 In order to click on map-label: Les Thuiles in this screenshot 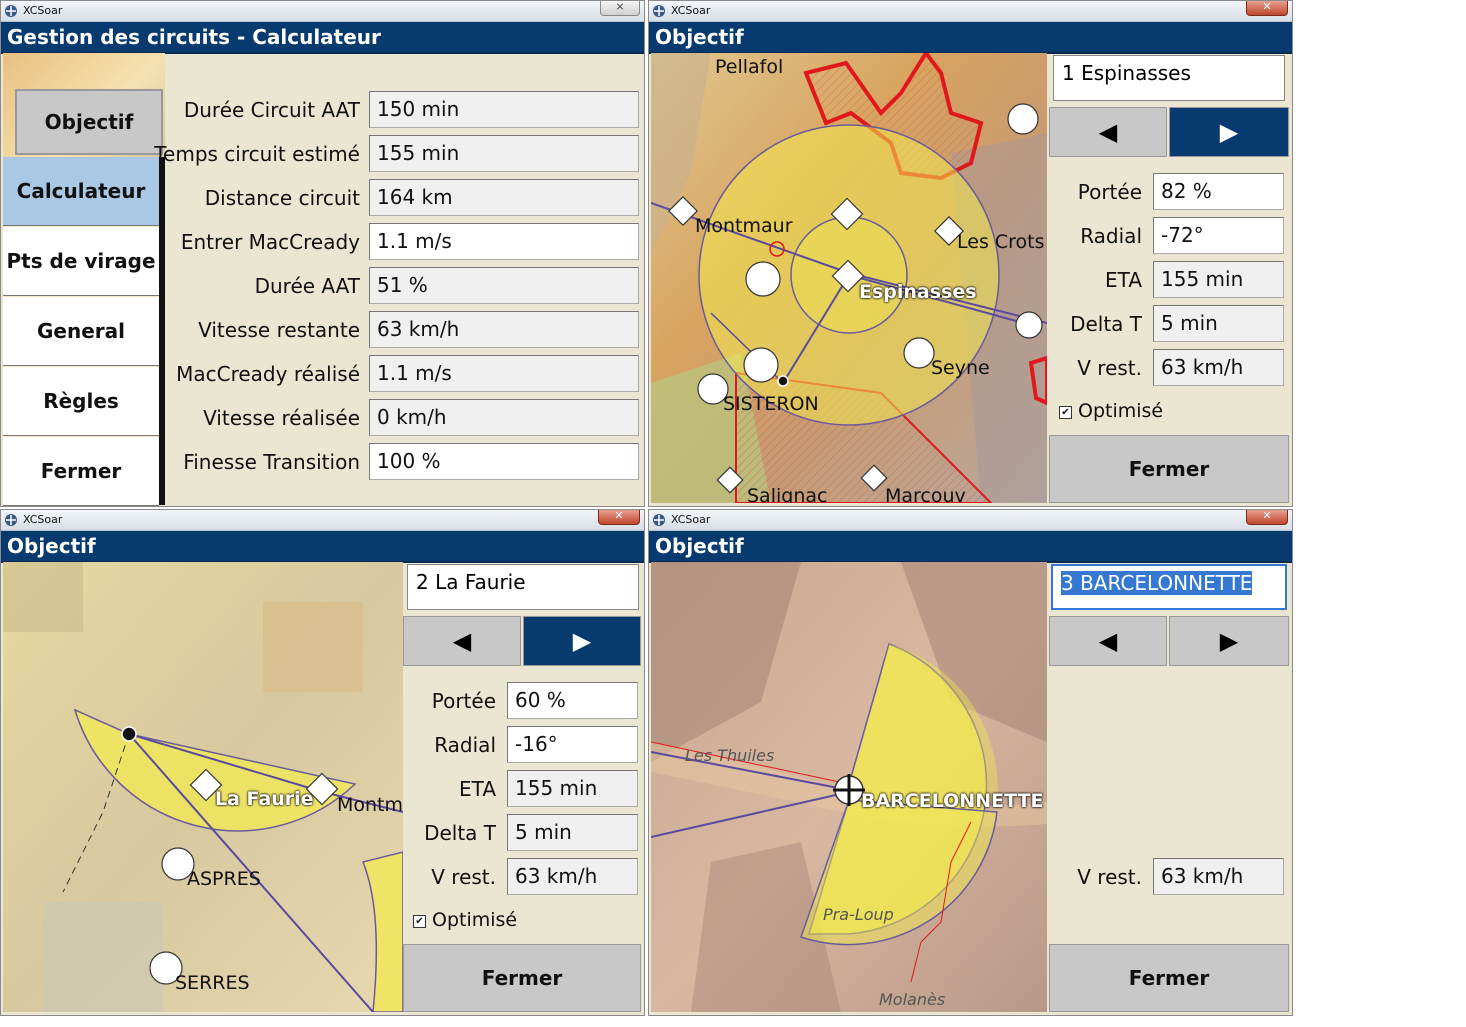, I will do `click(730, 755)`.